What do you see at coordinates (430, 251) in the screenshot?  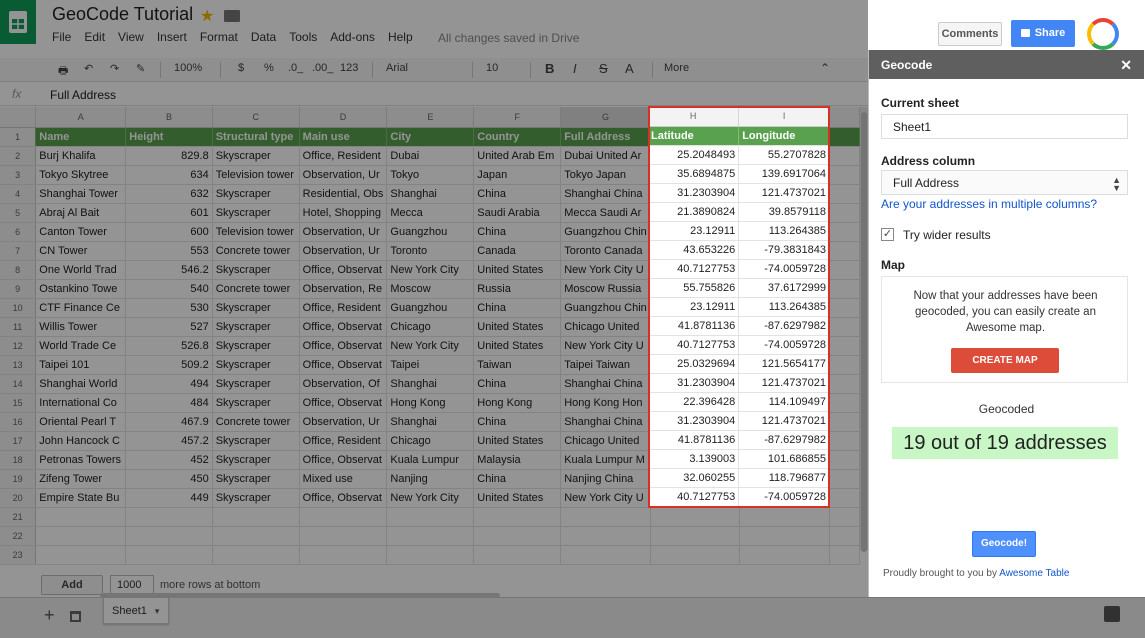 I see `grid-cell: Toronto` at bounding box center [430, 251].